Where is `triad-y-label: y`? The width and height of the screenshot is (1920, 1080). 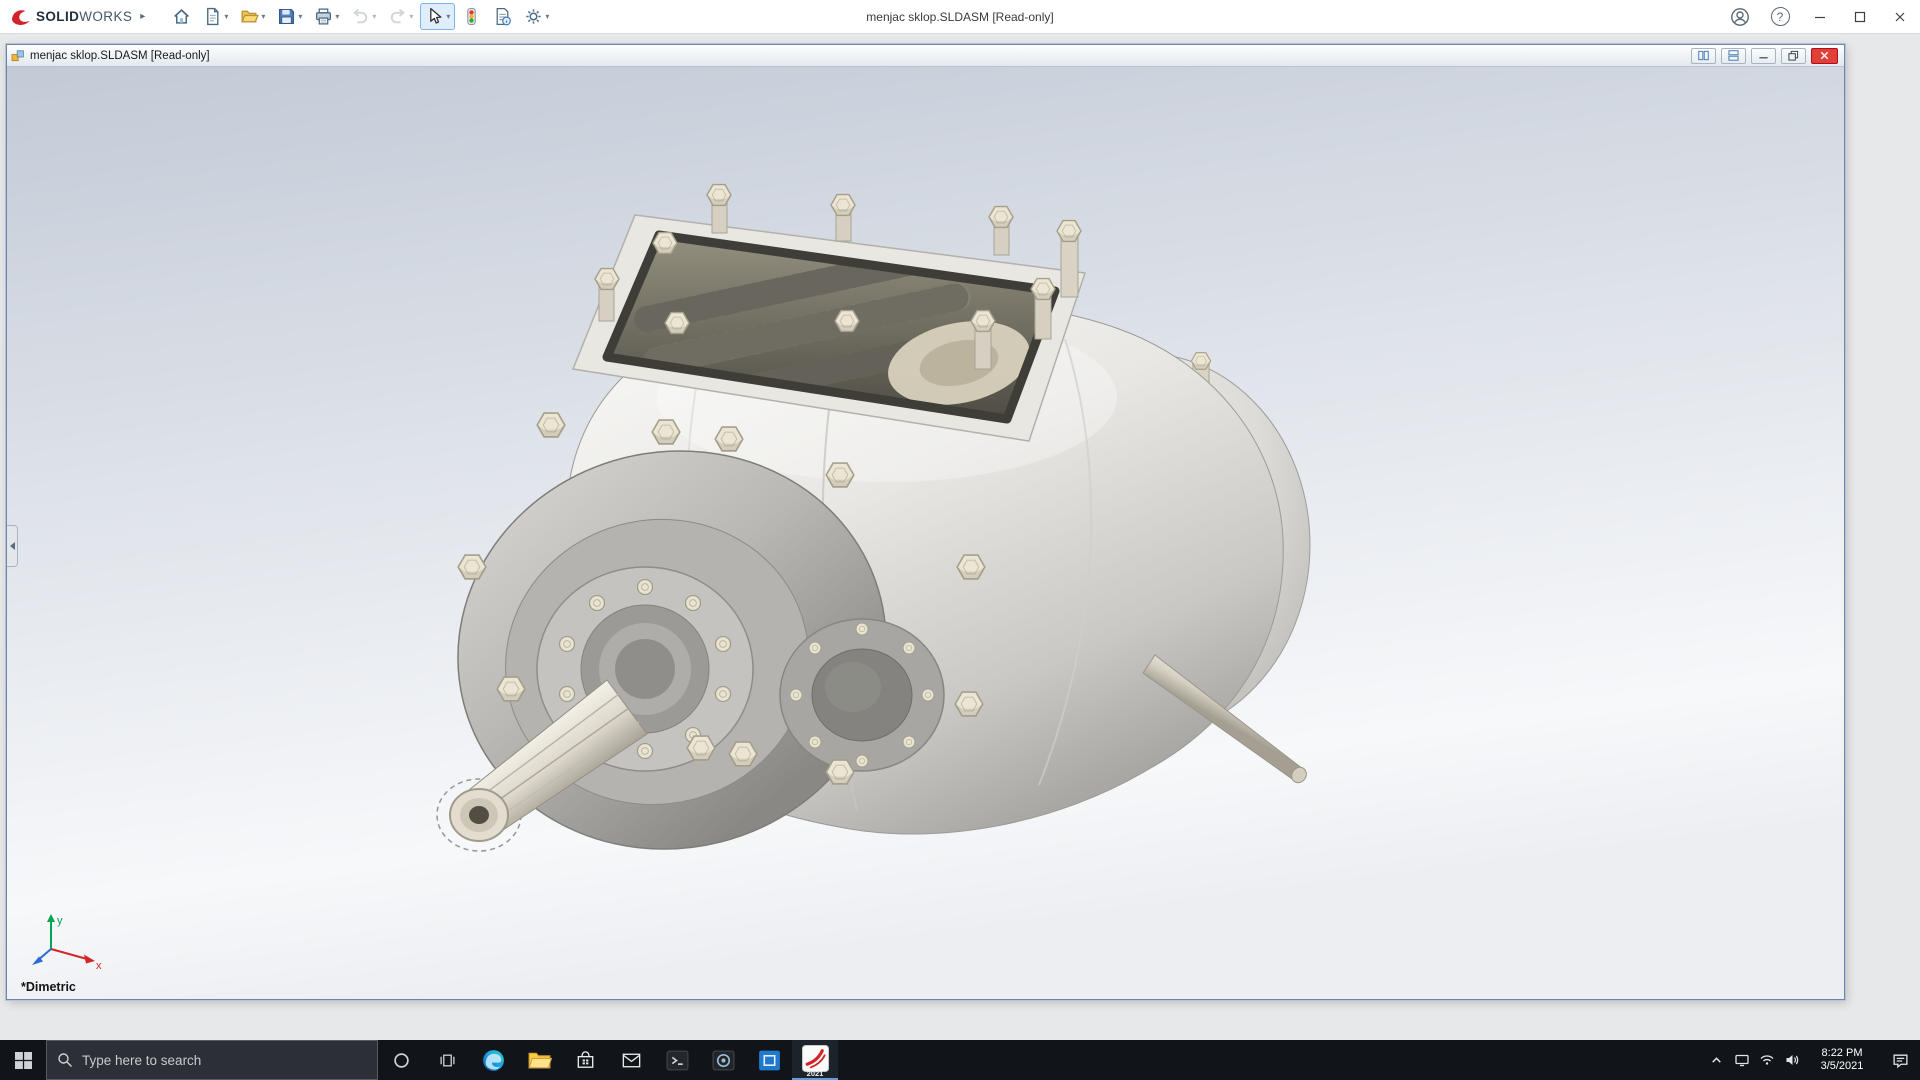
triad-y-label: y is located at coordinates (60, 921).